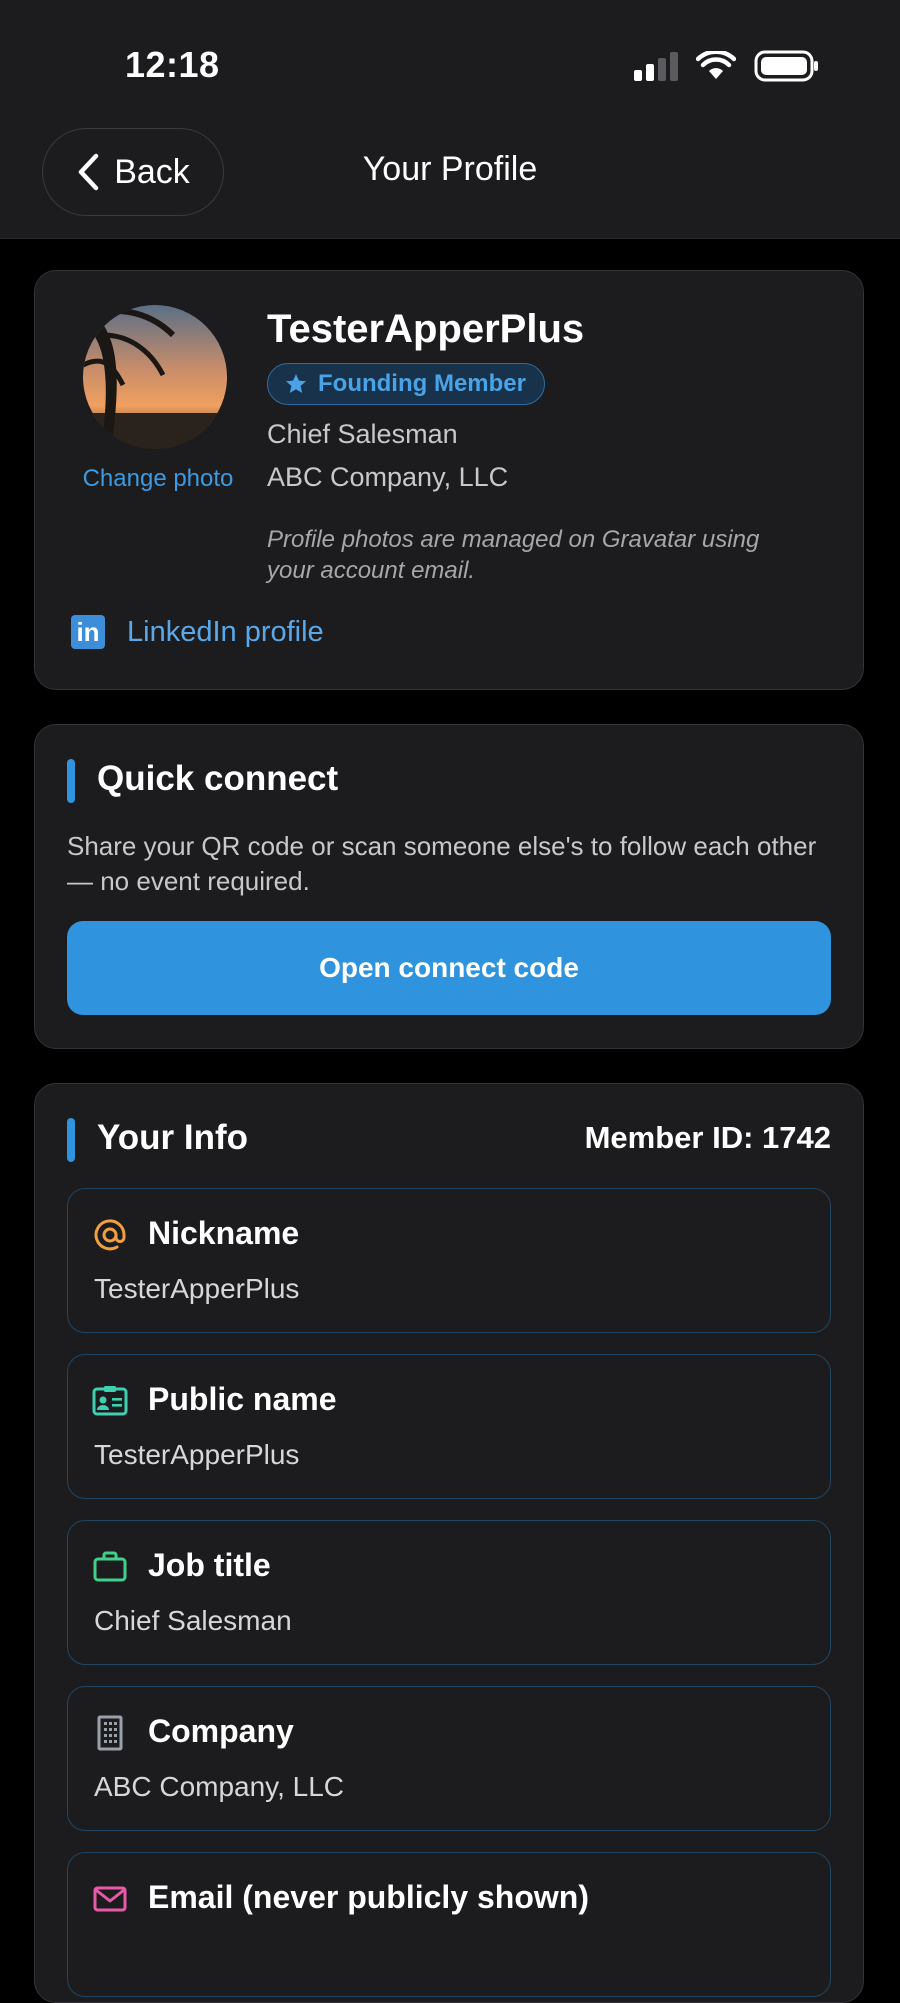 The image size is (900, 2003). I want to click on quick-connect-title: Quick connect, so click(218, 778).